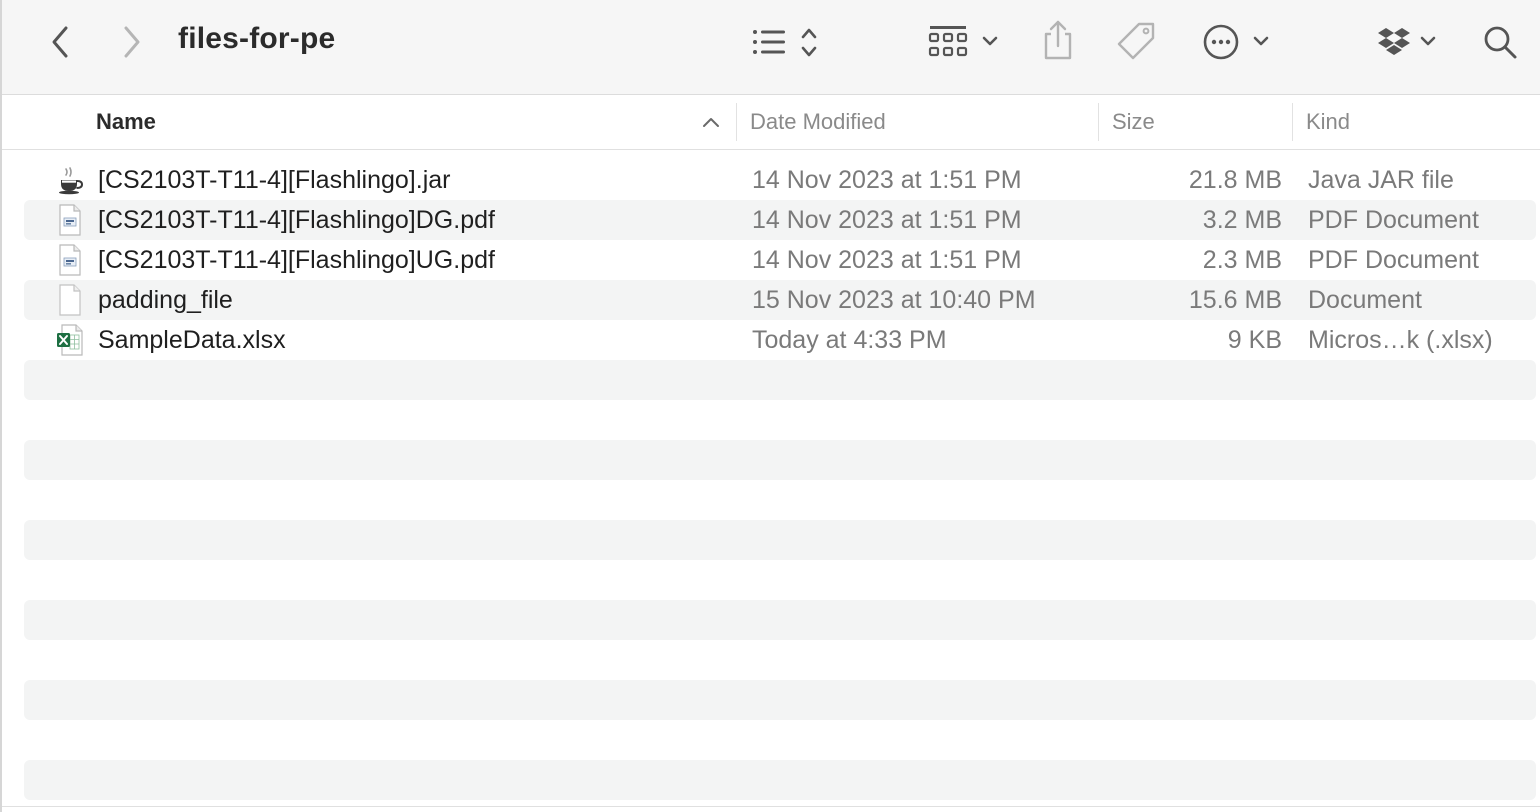 Image resolution: width=1540 pixels, height=812 pixels. Describe the element at coordinates (1242, 219) in the screenshot. I see `file-size: 3.2 MB` at that location.